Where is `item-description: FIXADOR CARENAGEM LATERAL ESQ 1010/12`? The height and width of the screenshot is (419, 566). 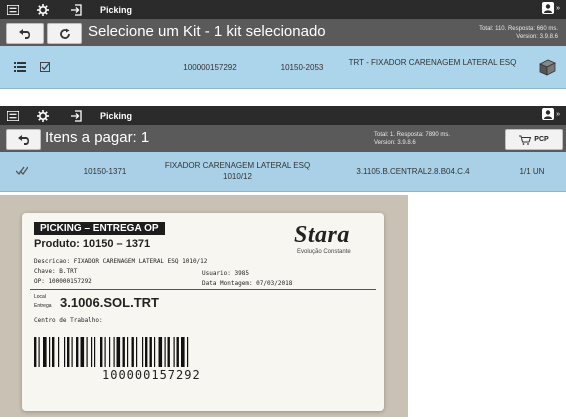 item-description: FIXADOR CARENAGEM LATERAL ESQ 1010/12 is located at coordinates (237, 171).